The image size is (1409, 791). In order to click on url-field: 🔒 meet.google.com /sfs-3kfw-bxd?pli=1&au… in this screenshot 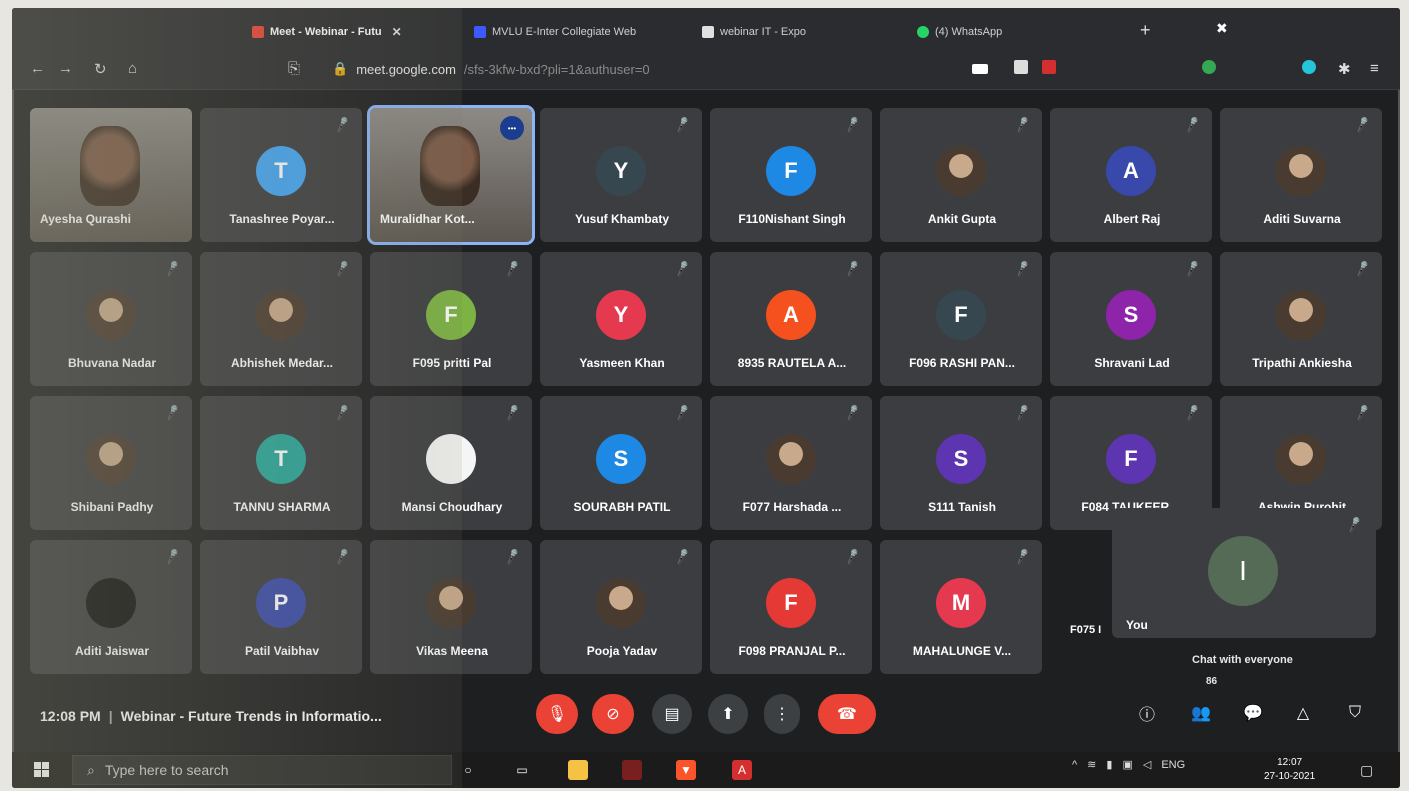, I will do `click(632, 69)`.